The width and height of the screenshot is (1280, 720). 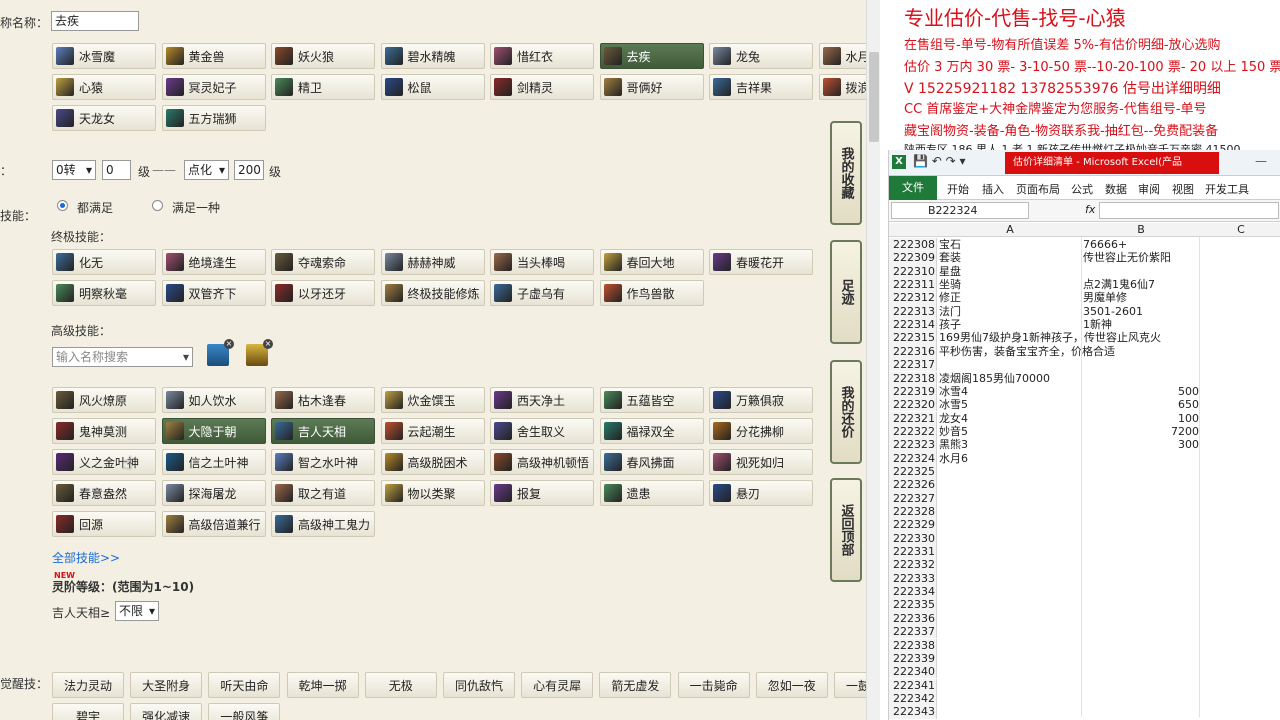 What do you see at coordinates (791, 685) in the screenshot?
I see `awaken-skill-button: 忽如一夜` at bounding box center [791, 685].